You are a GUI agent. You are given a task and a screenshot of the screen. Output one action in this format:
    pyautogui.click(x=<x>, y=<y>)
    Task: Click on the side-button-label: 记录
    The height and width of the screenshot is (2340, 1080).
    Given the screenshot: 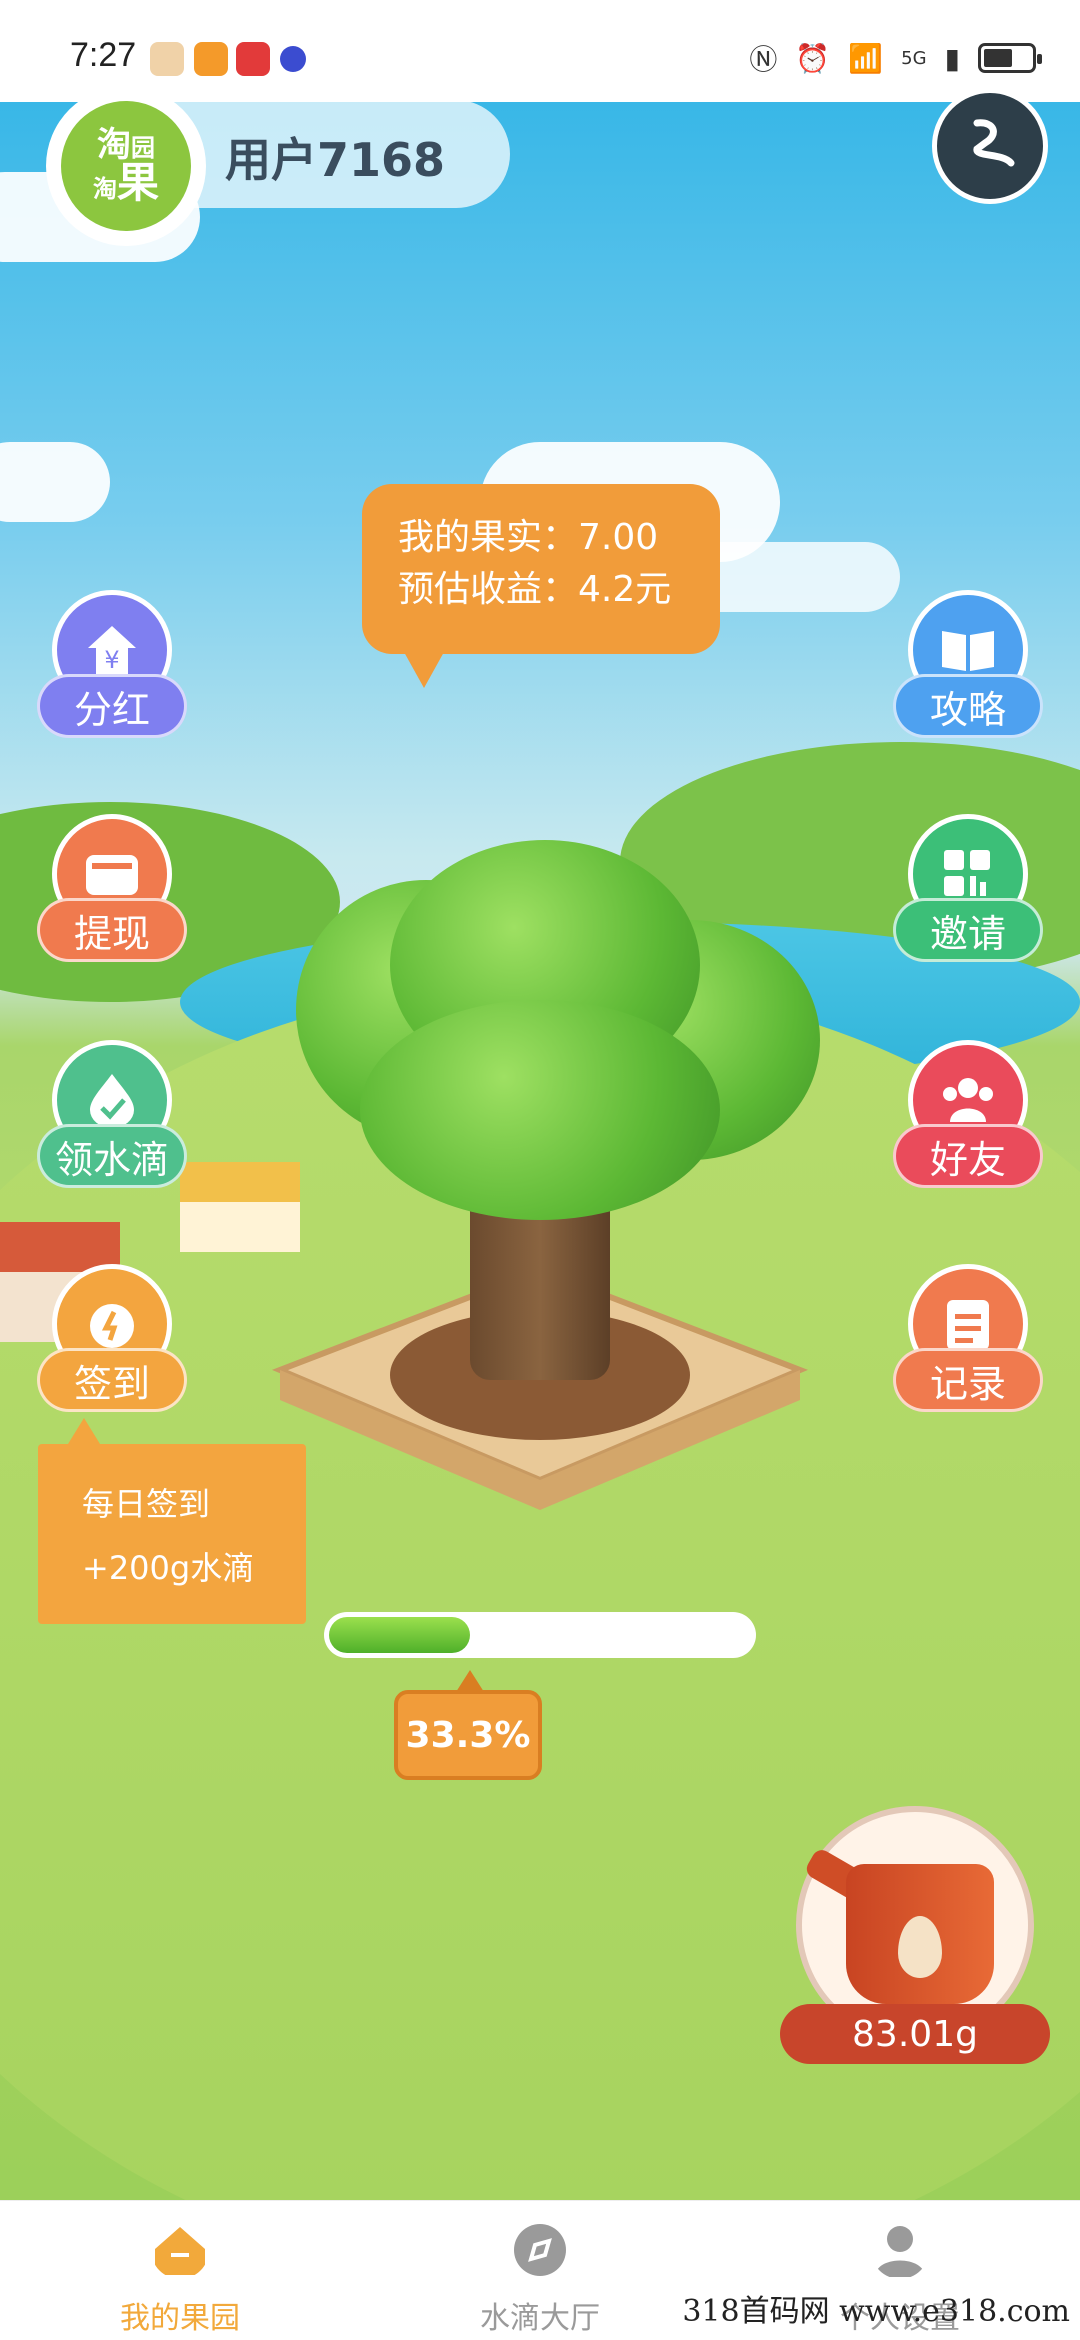 What is the action you would take?
    pyautogui.click(x=968, y=1380)
    